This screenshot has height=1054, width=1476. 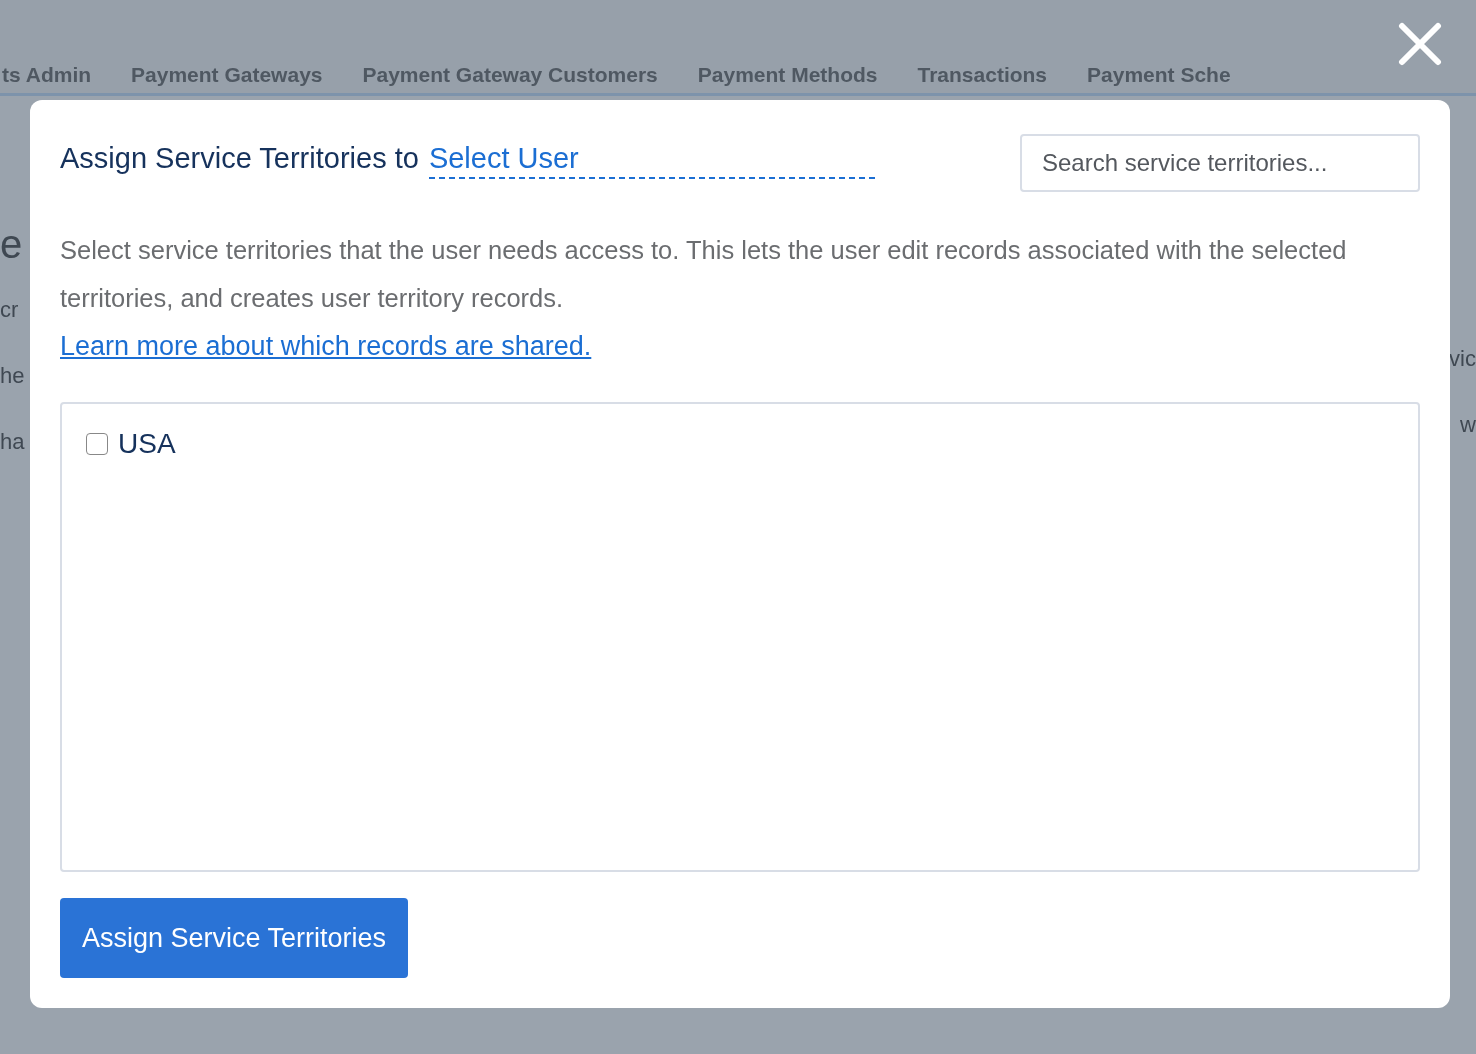 I want to click on tab: Transactions, so click(x=982, y=75).